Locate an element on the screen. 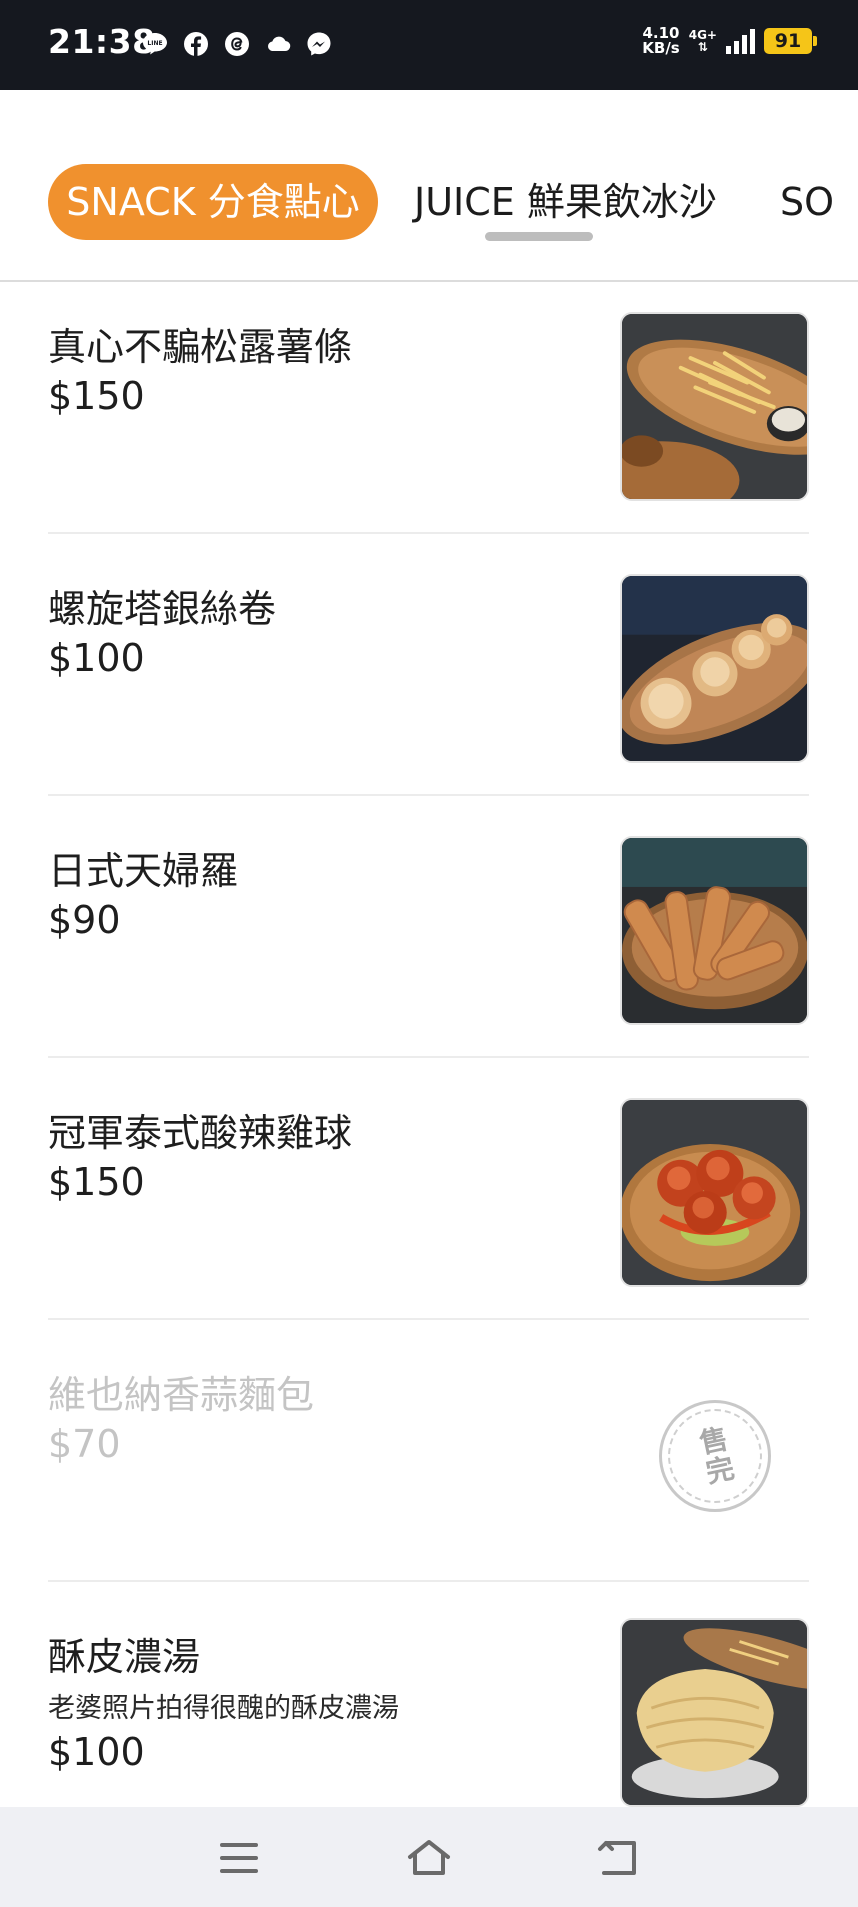 Image resolution: width=858 pixels, height=1907 pixels. sold-out-stamp: 售完 is located at coordinates (715, 1456).